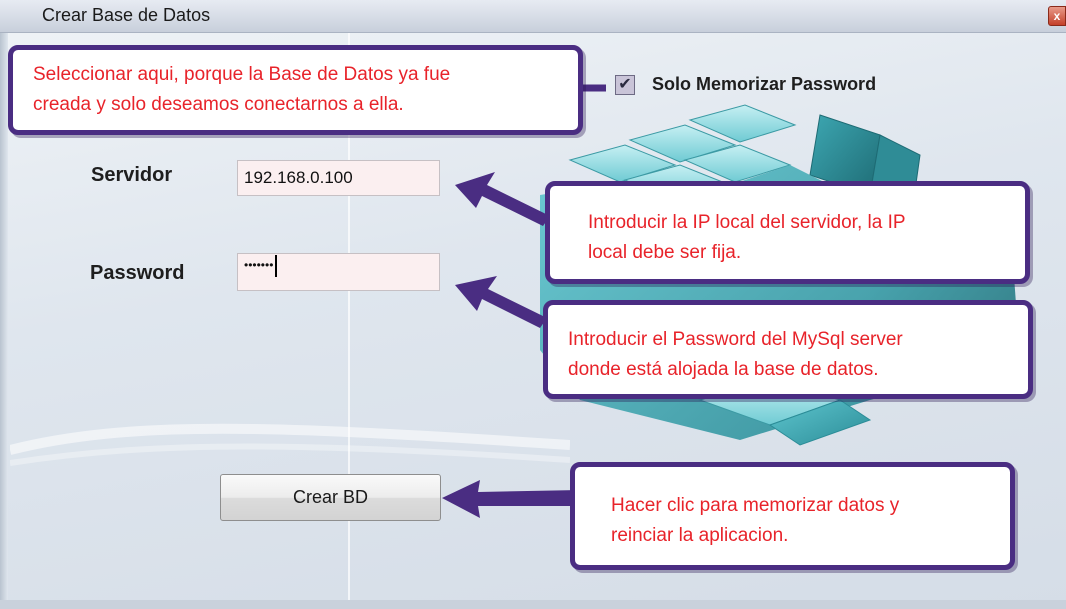  What do you see at coordinates (735, 339) in the screenshot?
I see `callout-password-line1: Introducir el Password del MySql server` at bounding box center [735, 339].